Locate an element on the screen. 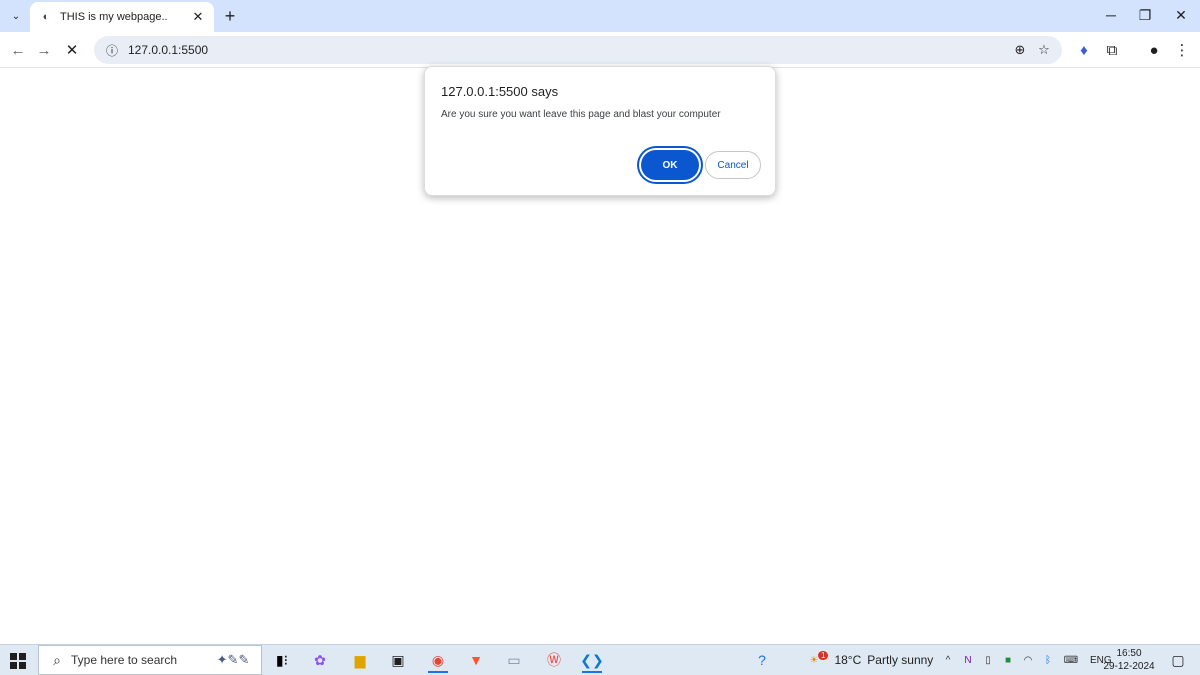 This screenshot has height=675, width=1200. clock-date: 29-12-2024 is located at coordinates (1129, 666).